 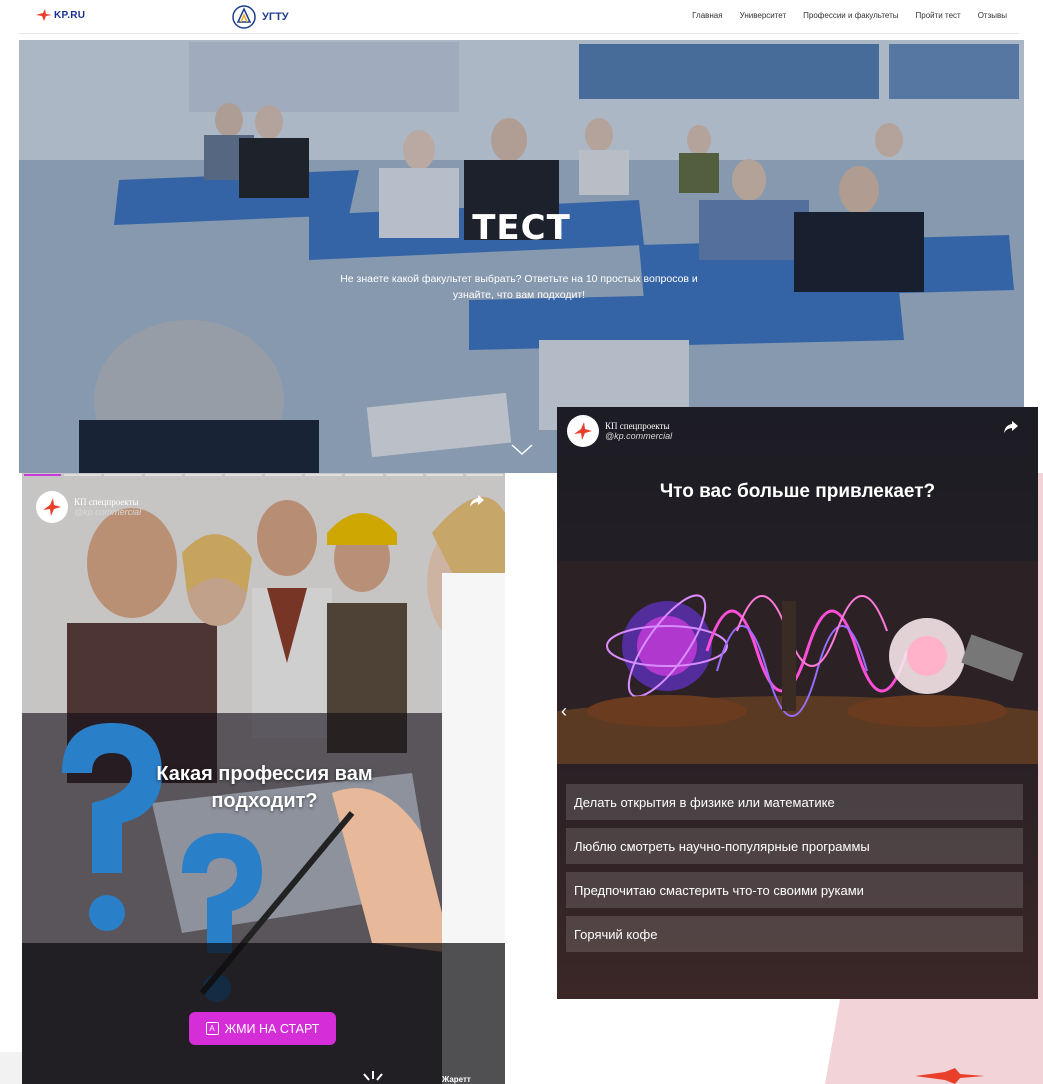 What do you see at coordinates (522, 450) in the screenshot?
I see `chevron-down-icon` at bounding box center [522, 450].